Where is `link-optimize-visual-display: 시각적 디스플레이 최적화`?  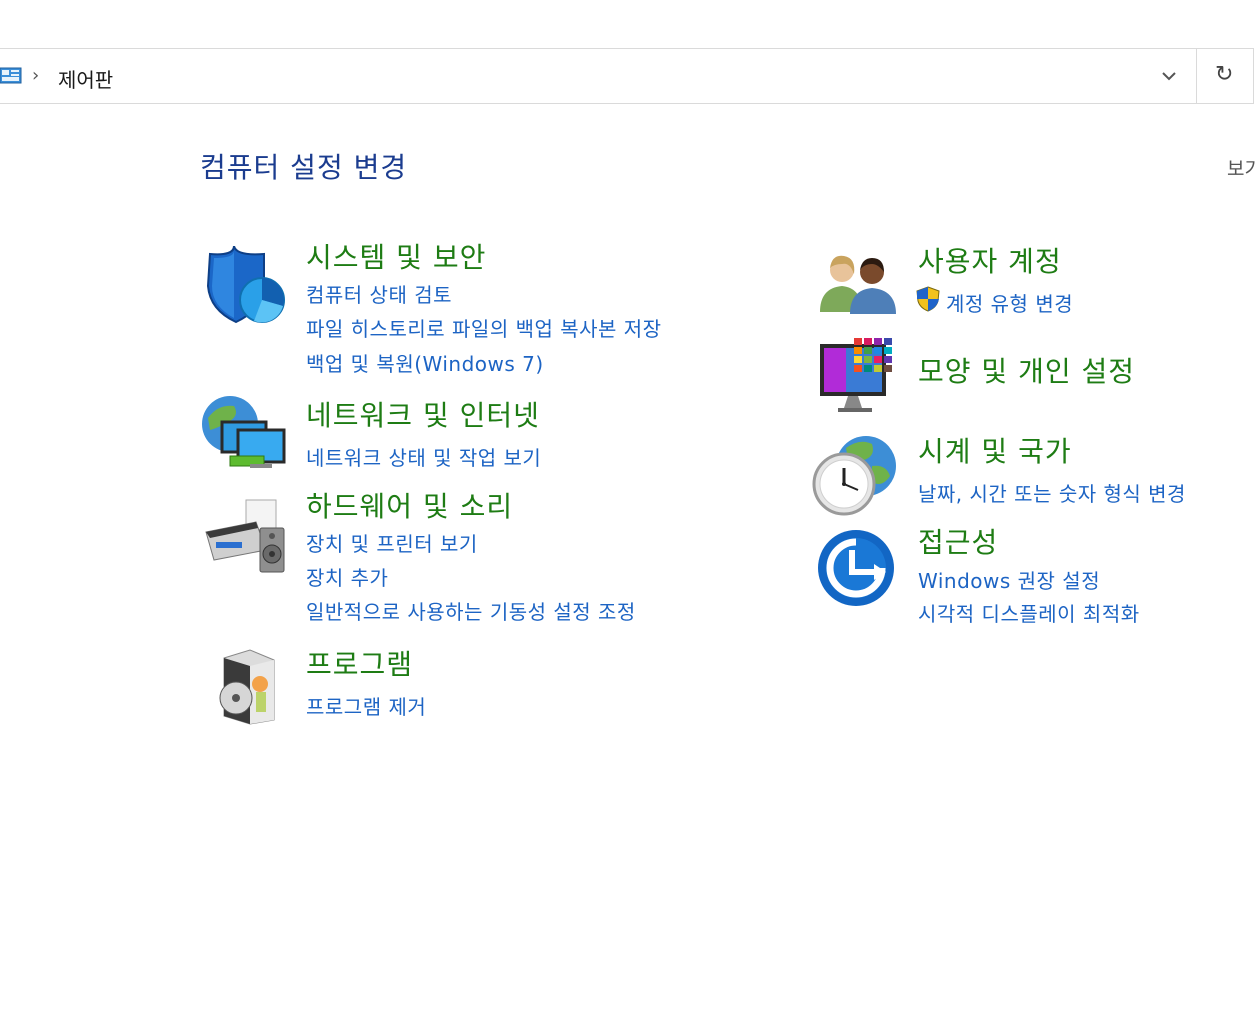
link-optimize-visual-display: 시각적 디스플레이 최적화 is located at coordinates (1029, 612).